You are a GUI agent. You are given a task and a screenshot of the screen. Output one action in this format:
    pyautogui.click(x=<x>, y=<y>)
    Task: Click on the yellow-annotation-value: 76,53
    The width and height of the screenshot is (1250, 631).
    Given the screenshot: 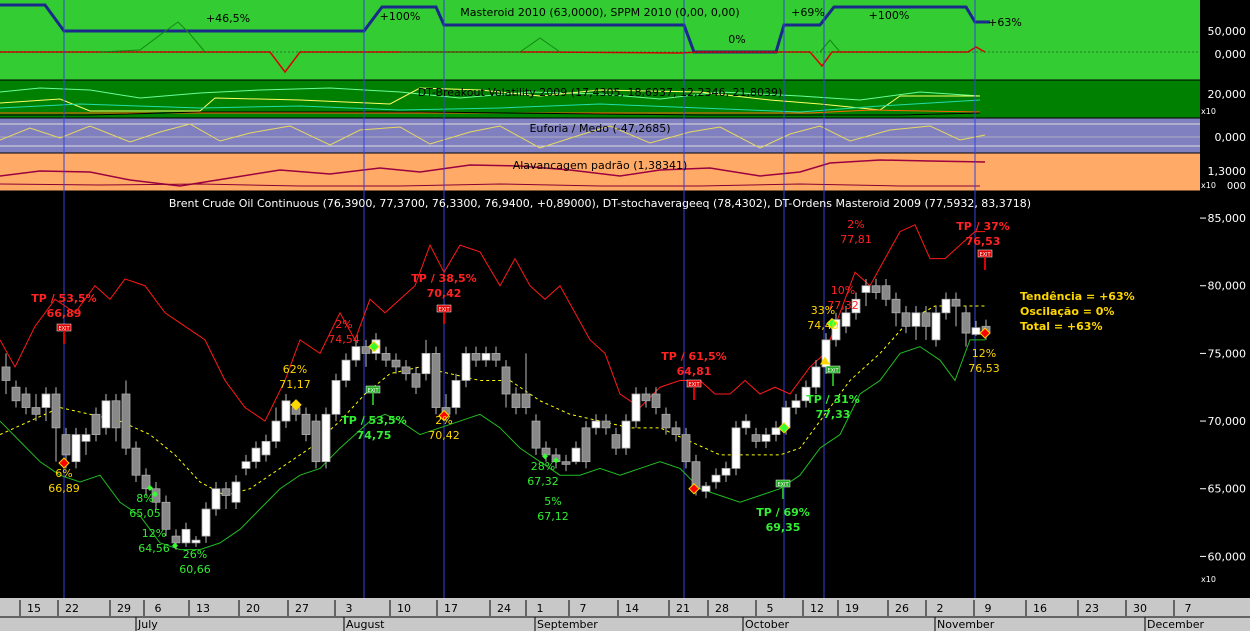 What is the action you would take?
    pyautogui.click(x=984, y=368)
    